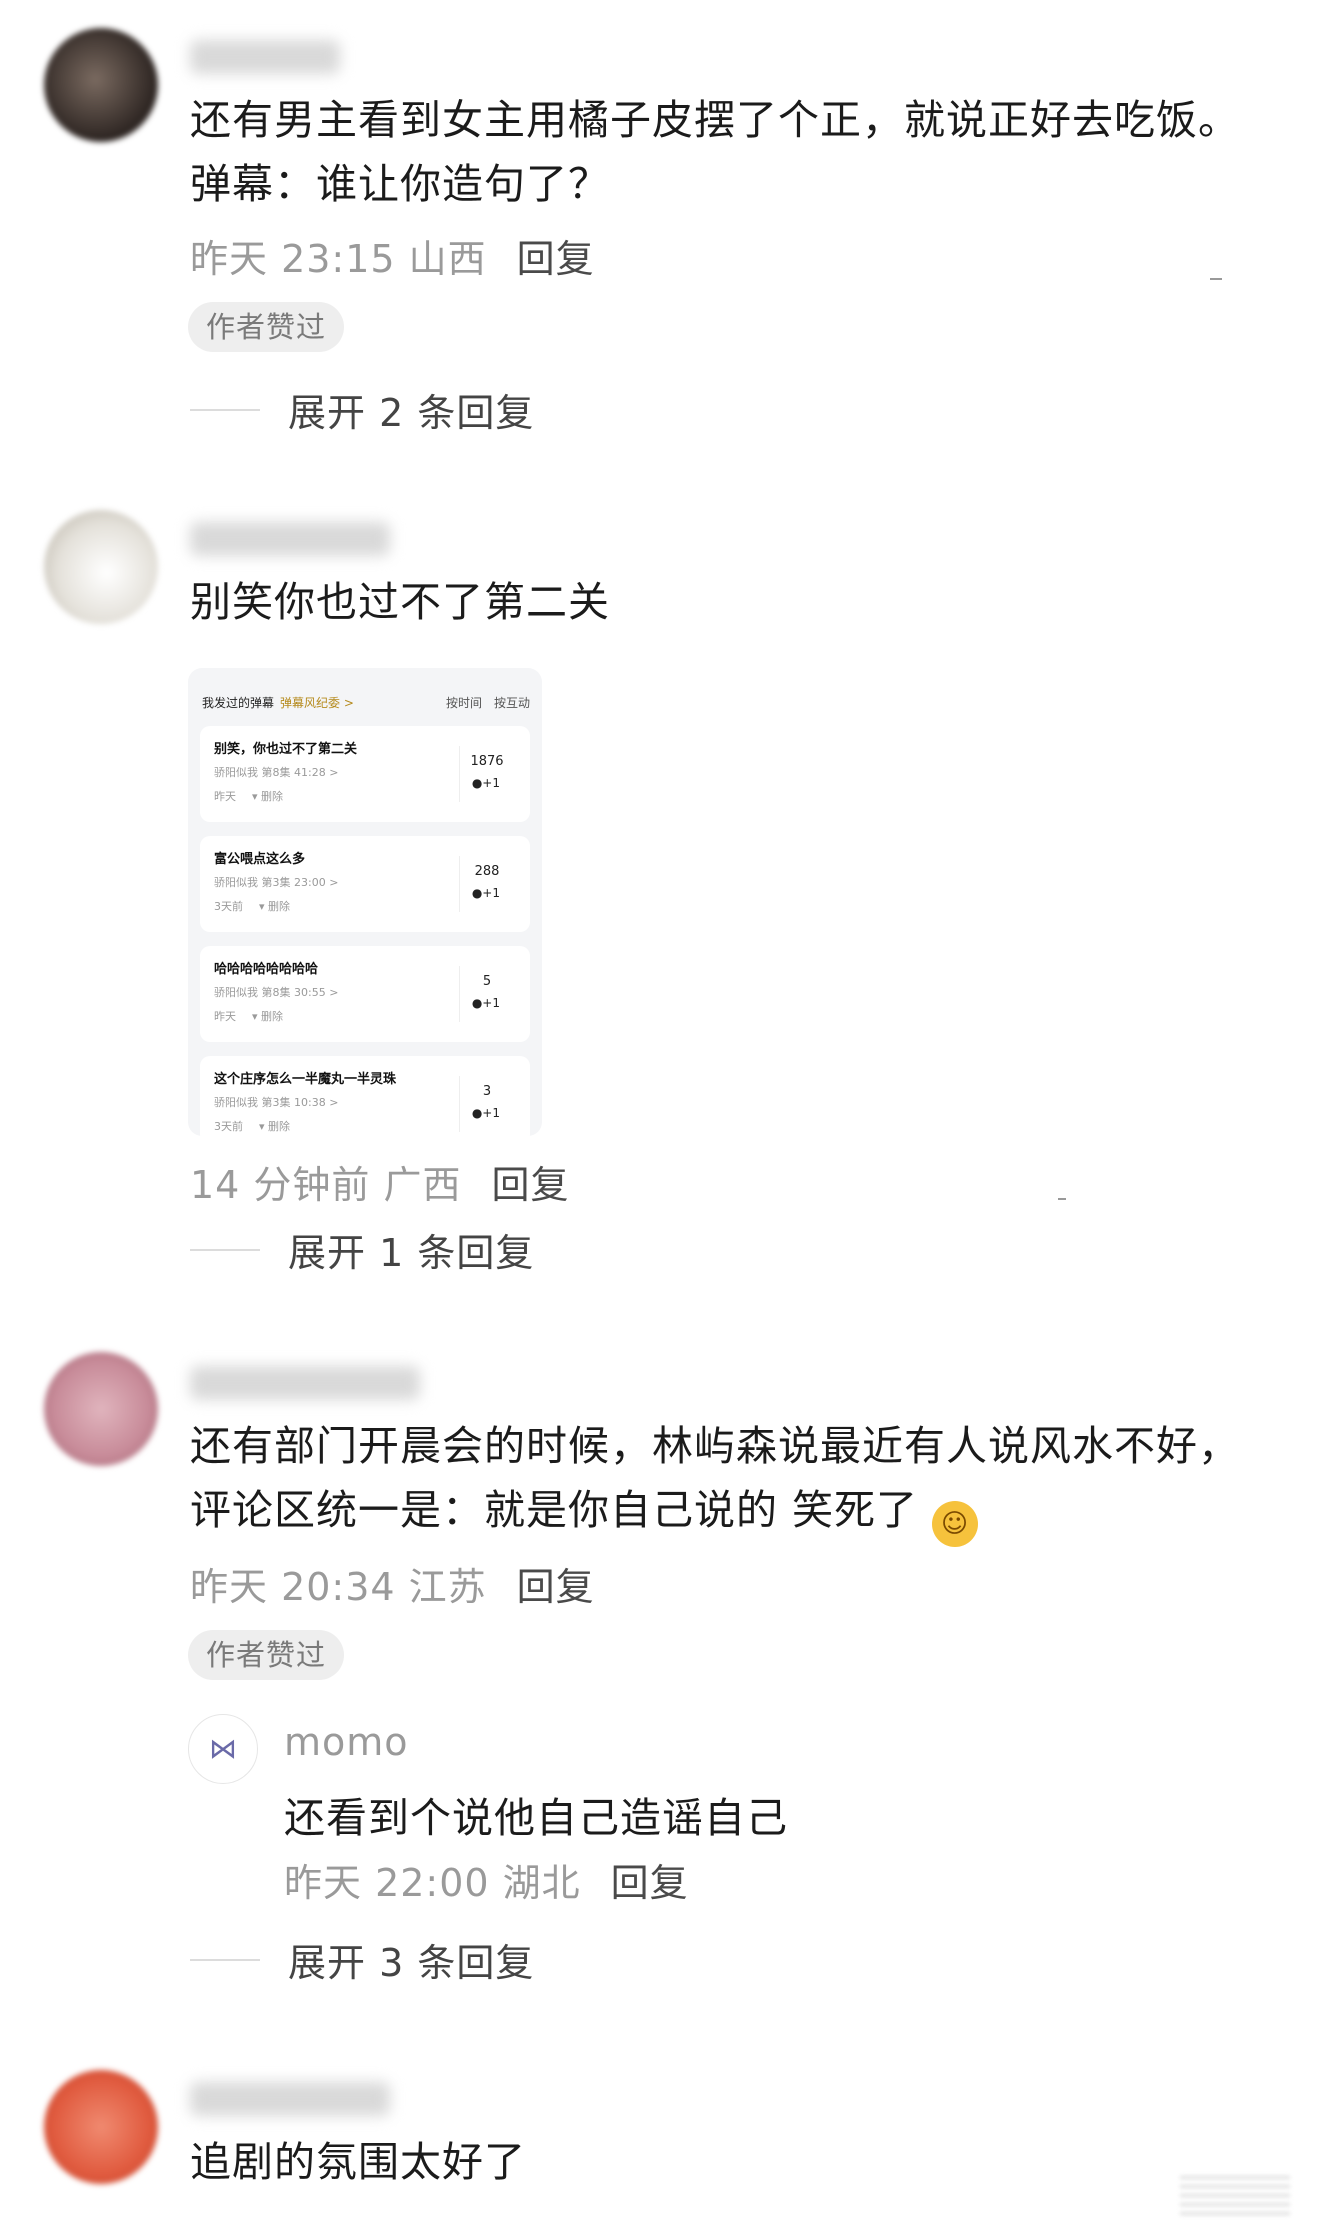 The image size is (1320, 2234). Describe the element at coordinates (286, 749) in the screenshot. I see `danmaku-text: 别笑，你也过不了第二关` at that location.